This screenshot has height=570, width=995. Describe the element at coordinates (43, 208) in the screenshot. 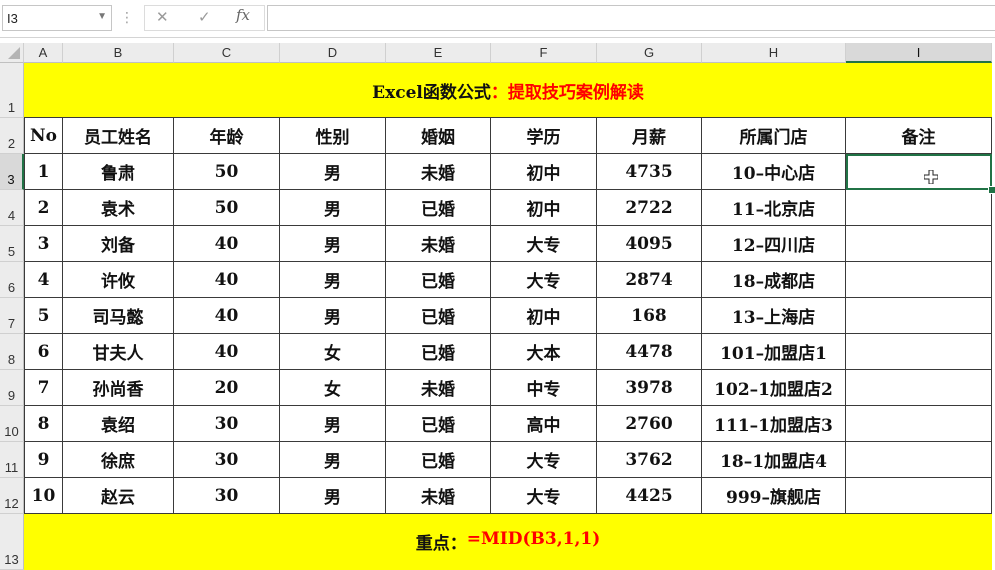

I see `table-cell: 2` at that location.